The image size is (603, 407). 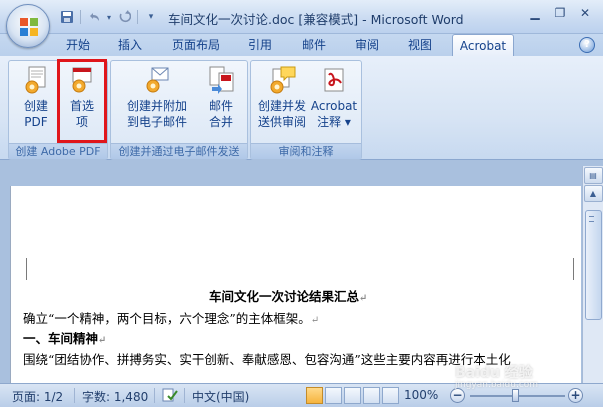 I want to click on create-send-review-label-1: 创建并发, so click(x=281, y=106).